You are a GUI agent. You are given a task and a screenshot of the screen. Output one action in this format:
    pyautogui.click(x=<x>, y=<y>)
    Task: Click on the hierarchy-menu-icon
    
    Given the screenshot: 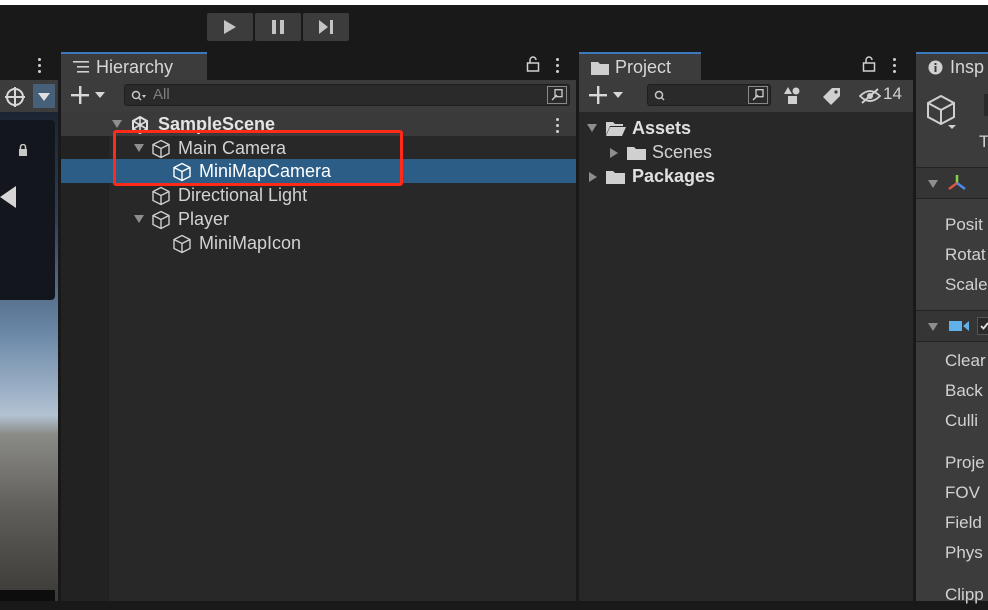 What is the action you would take?
    pyautogui.click(x=558, y=67)
    